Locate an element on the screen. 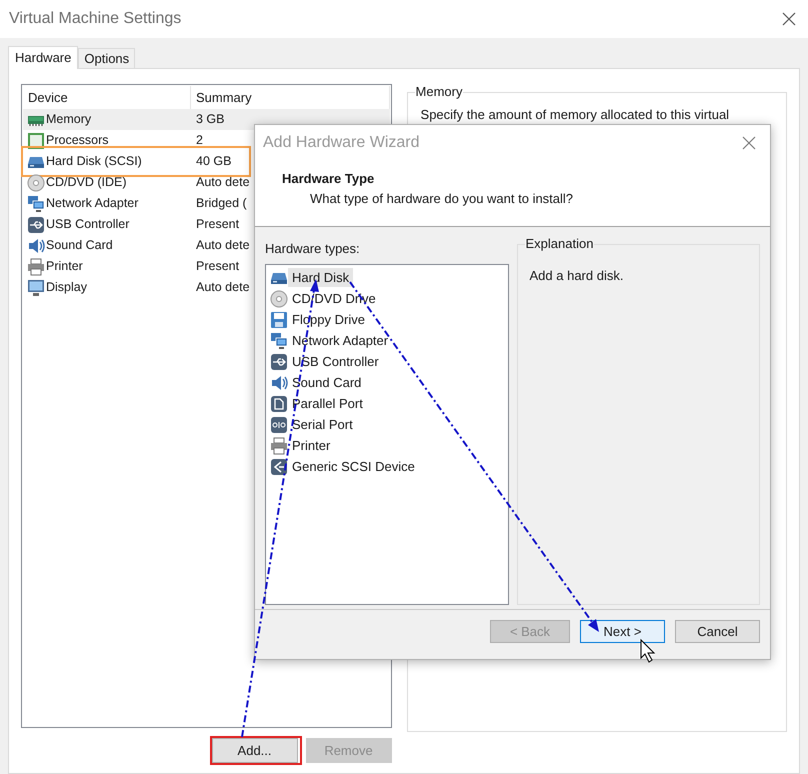  tab: Options is located at coordinates (107, 58).